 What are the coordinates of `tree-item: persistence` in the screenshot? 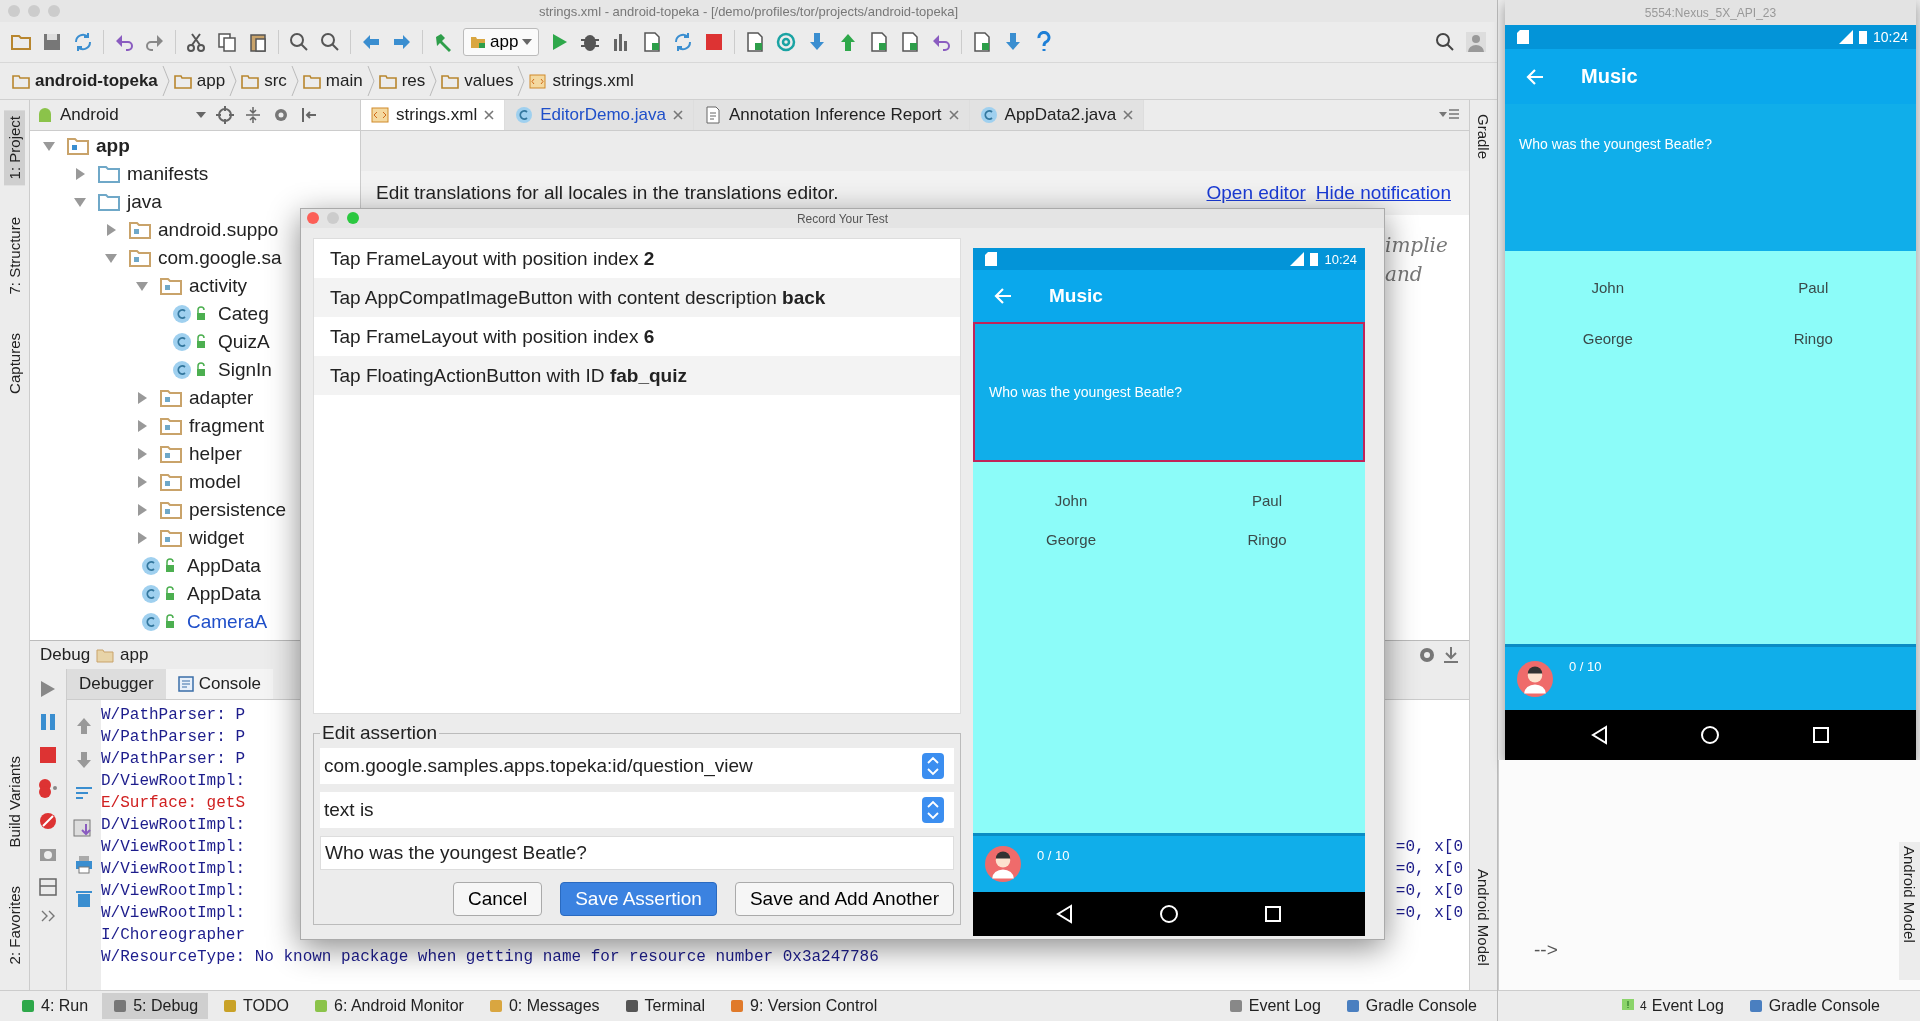 It's located at (238, 510).